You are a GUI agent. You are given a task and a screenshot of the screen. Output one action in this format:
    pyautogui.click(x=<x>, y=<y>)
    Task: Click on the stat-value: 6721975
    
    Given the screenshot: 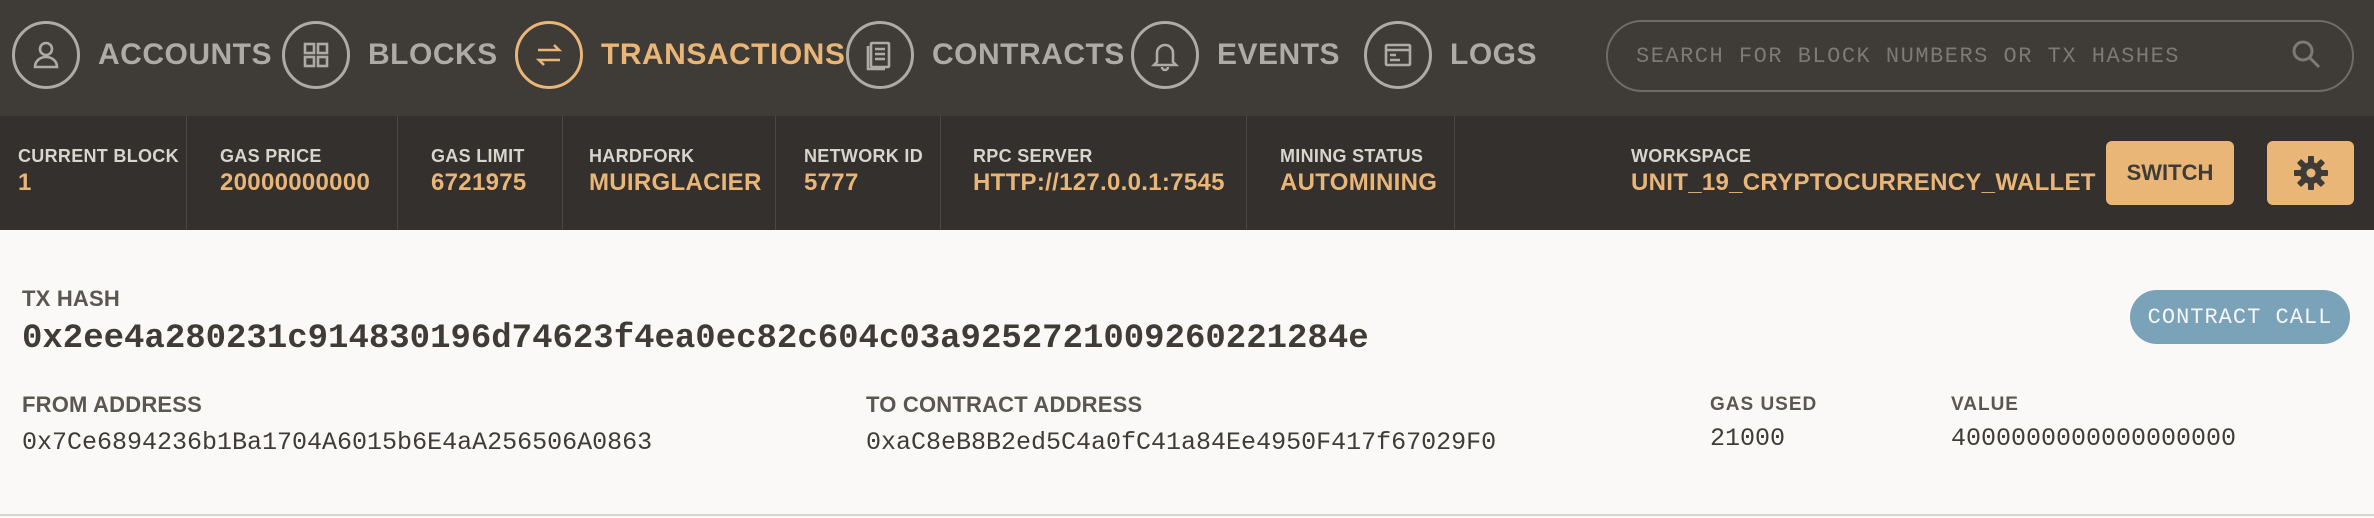 What is the action you would take?
    pyautogui.click(x=479, y=182)
    